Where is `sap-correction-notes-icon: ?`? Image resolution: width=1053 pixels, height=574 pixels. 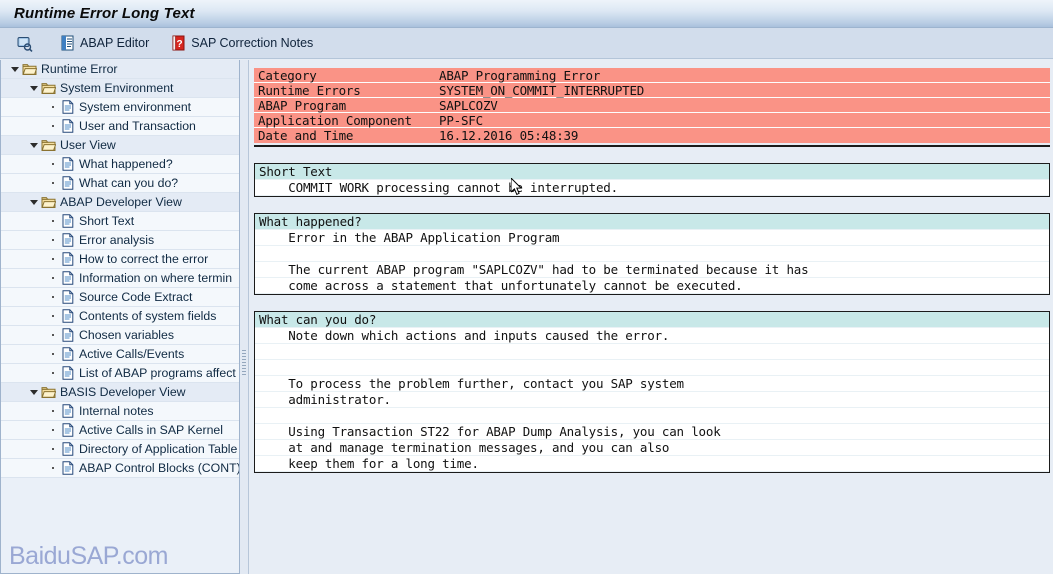 sap-correction-notes-icon: ? is located at coordinates (178, 43).